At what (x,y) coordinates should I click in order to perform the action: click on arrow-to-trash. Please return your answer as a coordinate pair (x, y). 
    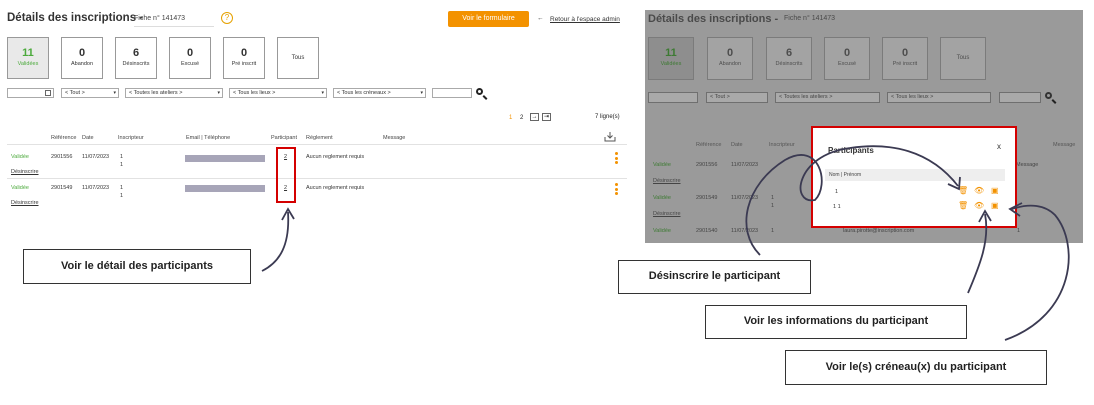
    Looking at the image, I should click on (852, 200).